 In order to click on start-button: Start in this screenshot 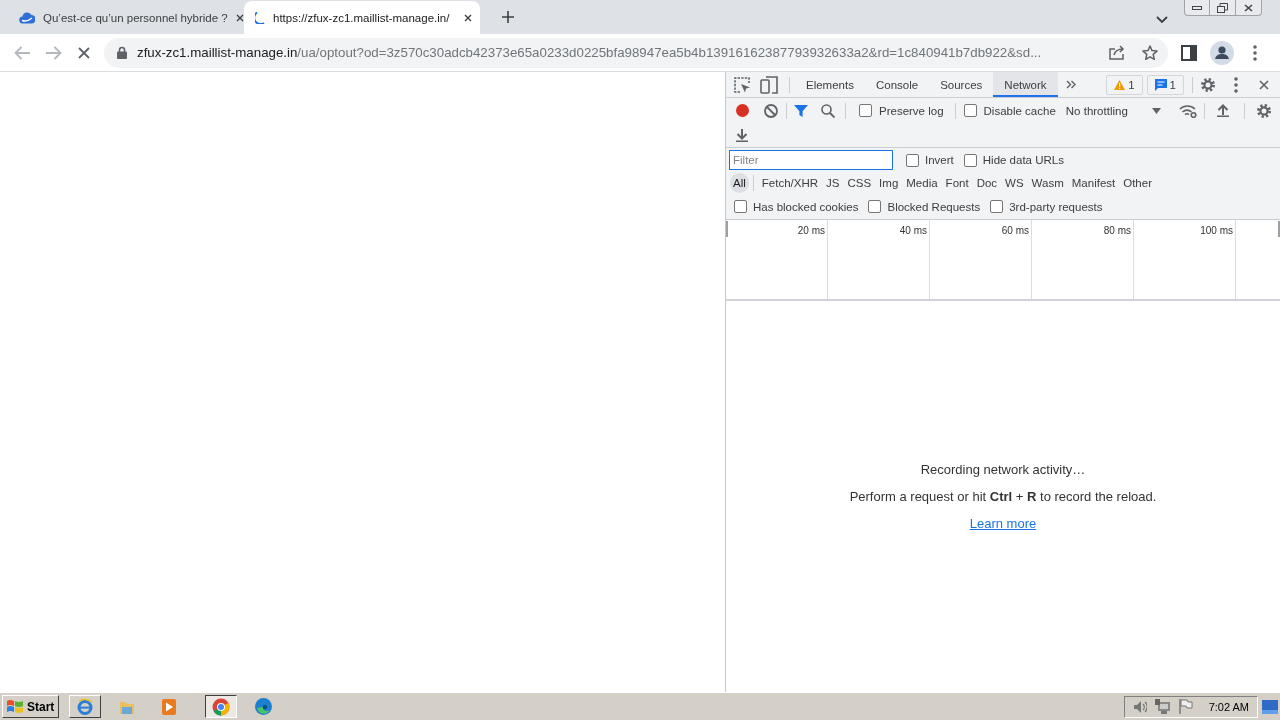, I will do `click(31, 706)`.